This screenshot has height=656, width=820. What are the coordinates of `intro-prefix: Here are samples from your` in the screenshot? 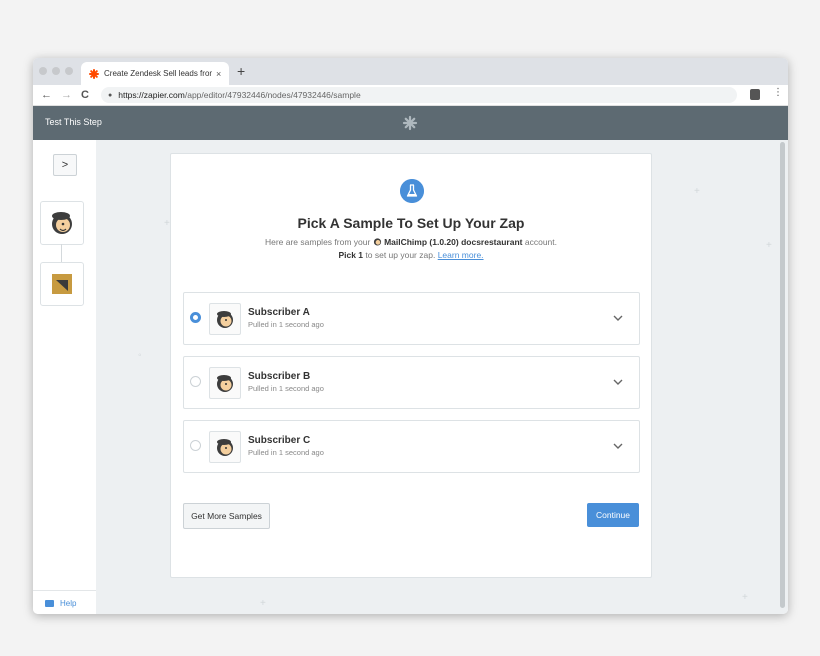 It's located at (317, 242).